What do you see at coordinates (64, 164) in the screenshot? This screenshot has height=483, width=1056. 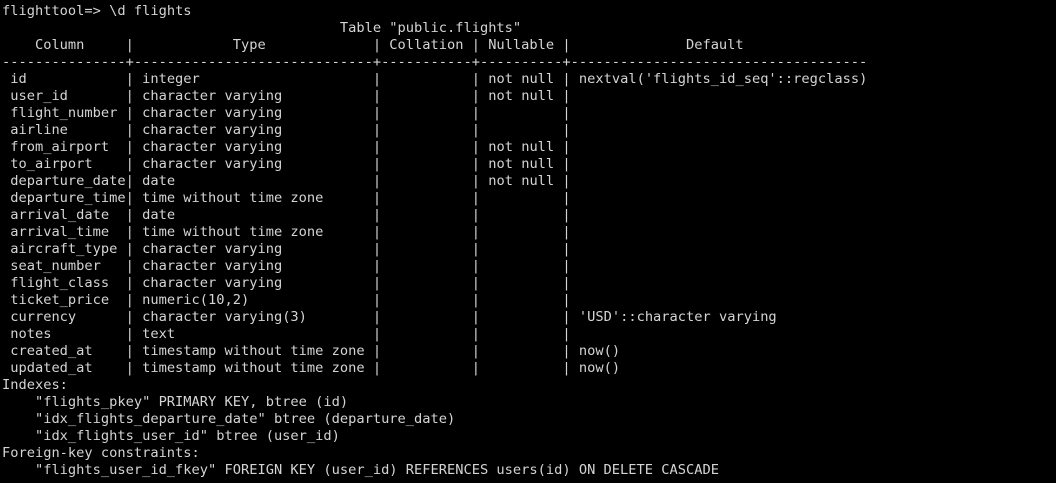 I see `table-cell: to_airport` at bounding box center [64, 164].